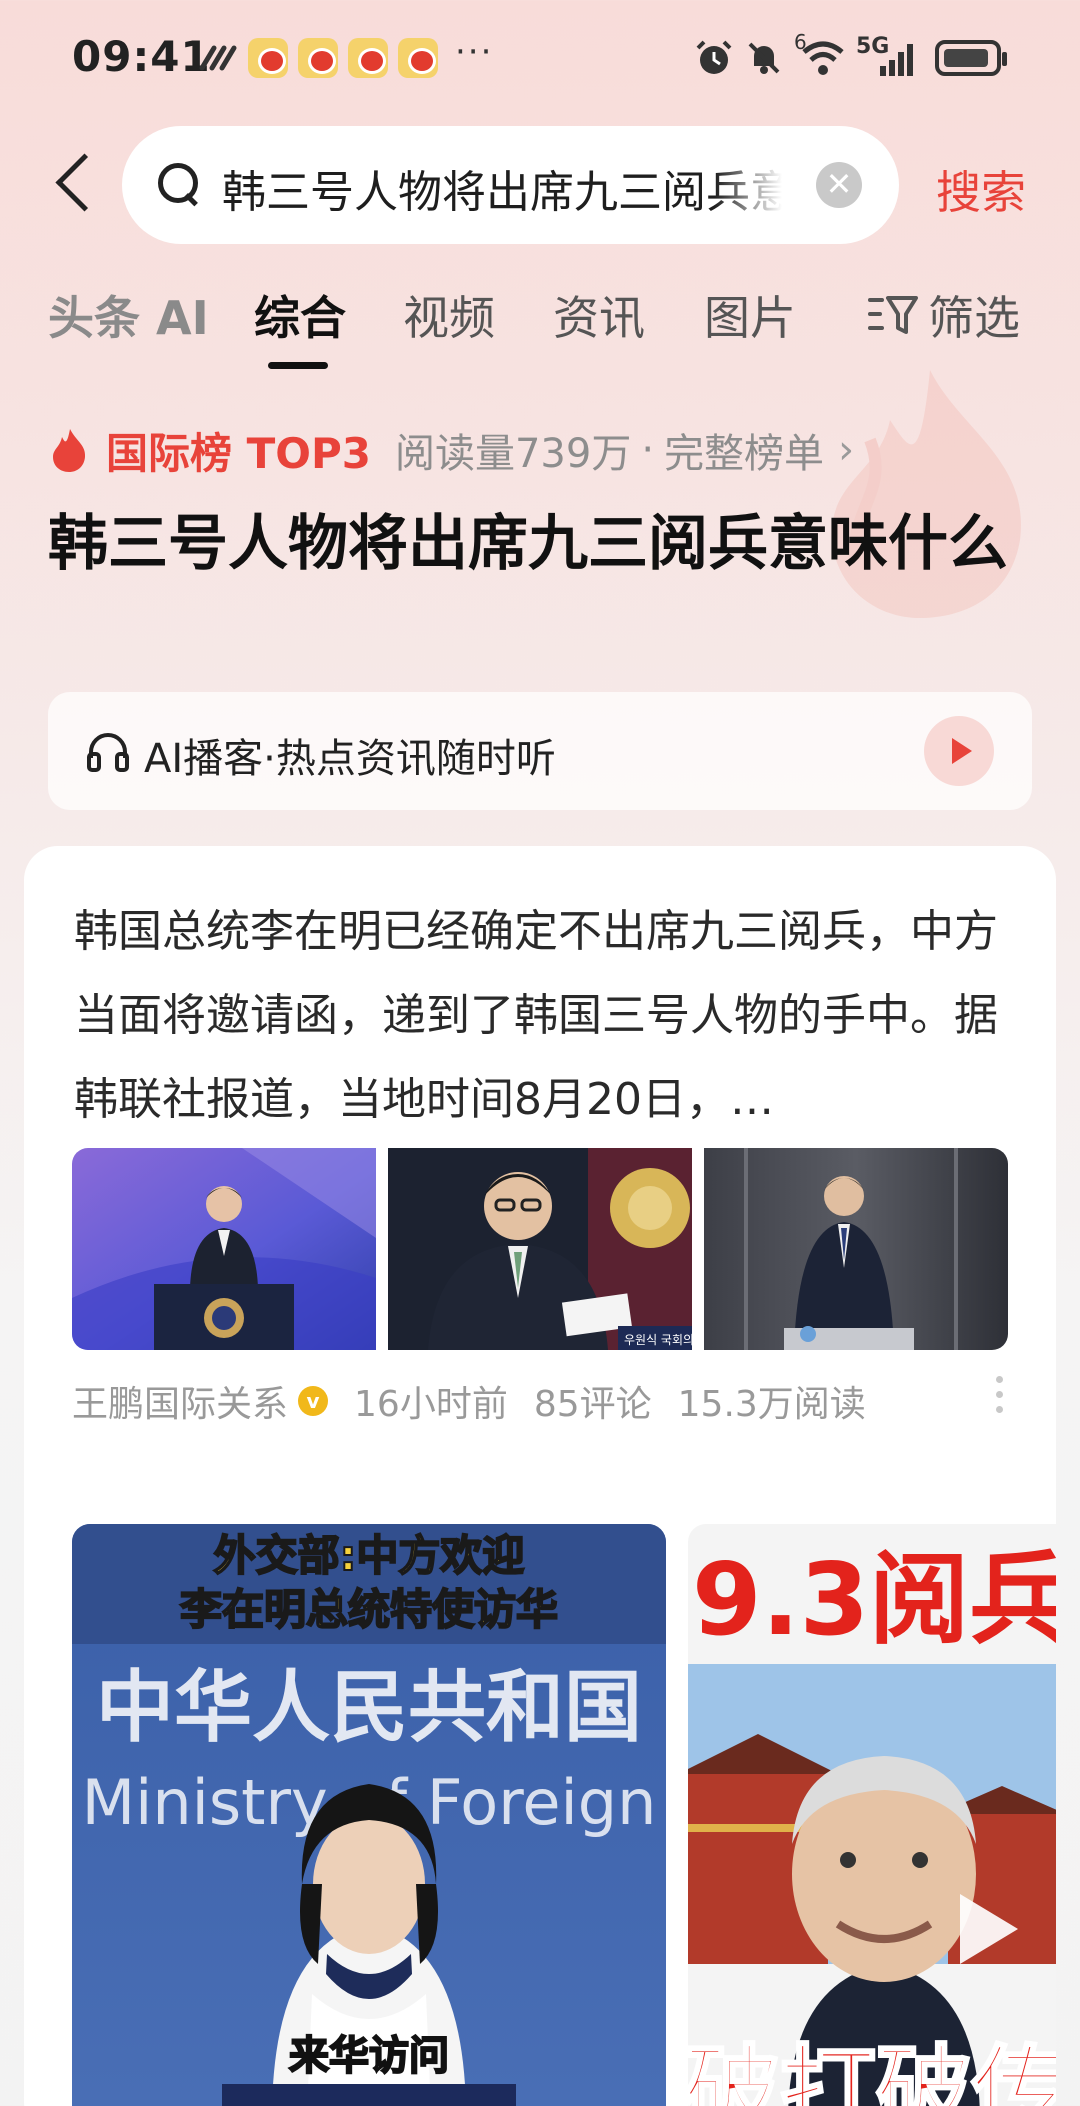 The image size is (1080, 2106). I want to click on mute-icon, so click(764, 58).